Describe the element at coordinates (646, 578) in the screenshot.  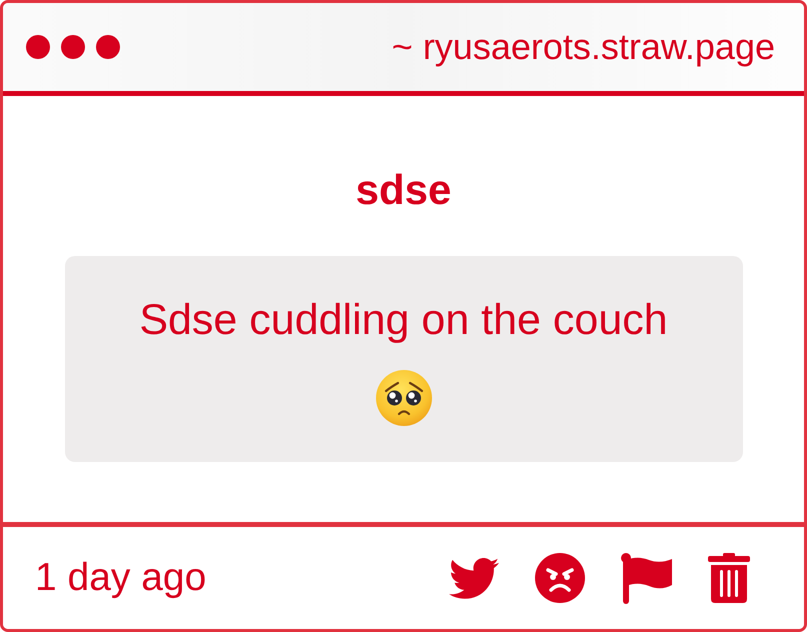
I see `flag-icon` at that location.